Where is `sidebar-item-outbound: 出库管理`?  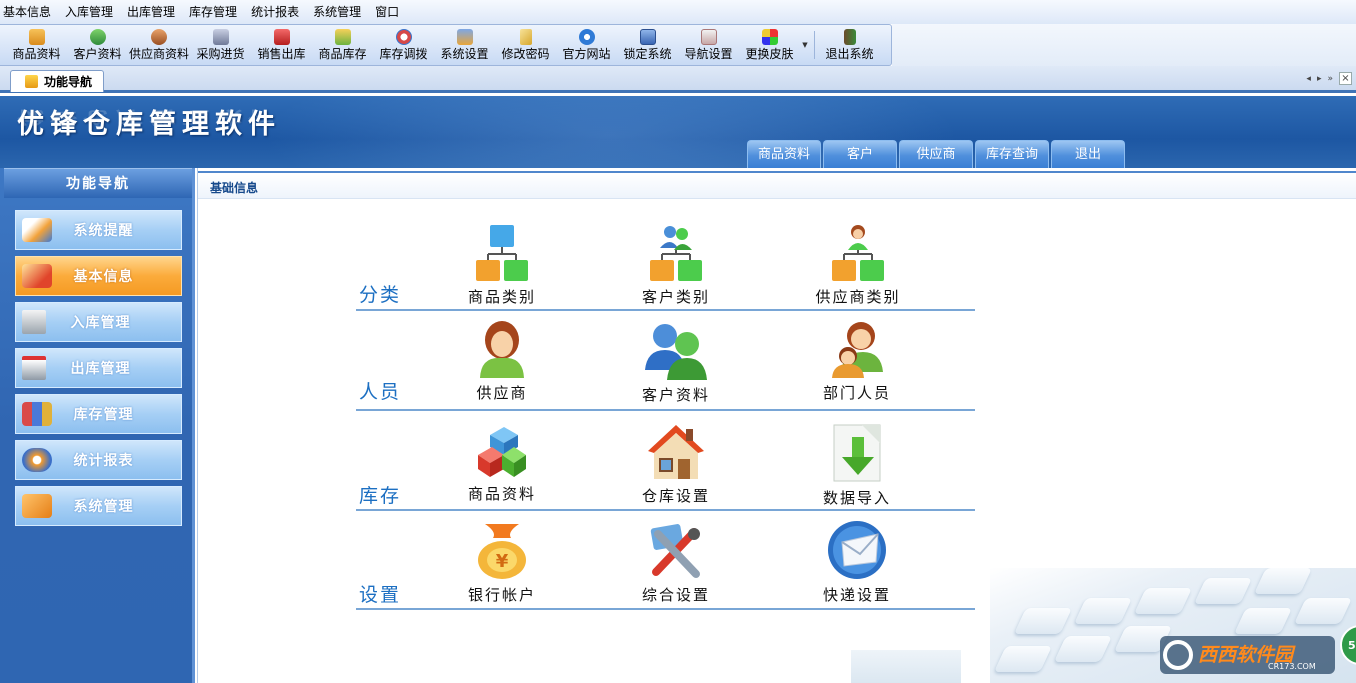 sidebar-item-outbound: 出库管理 is located at coordinates (98, 368).